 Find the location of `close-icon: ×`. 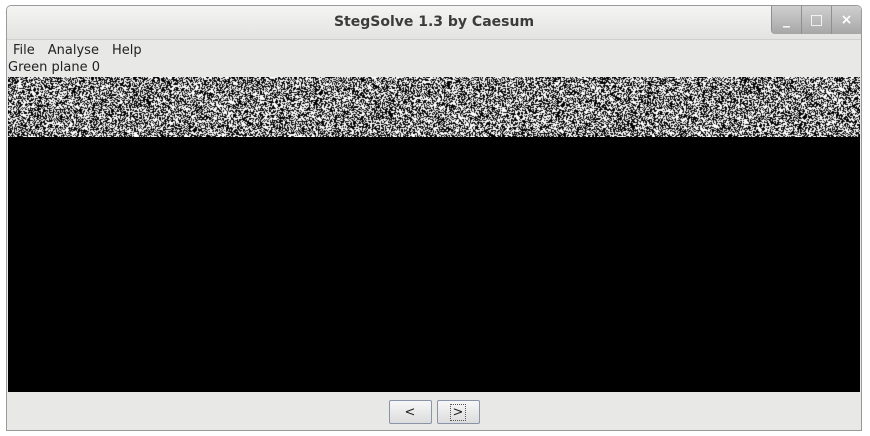

close-icon: × is located at coordinates (846, 20).